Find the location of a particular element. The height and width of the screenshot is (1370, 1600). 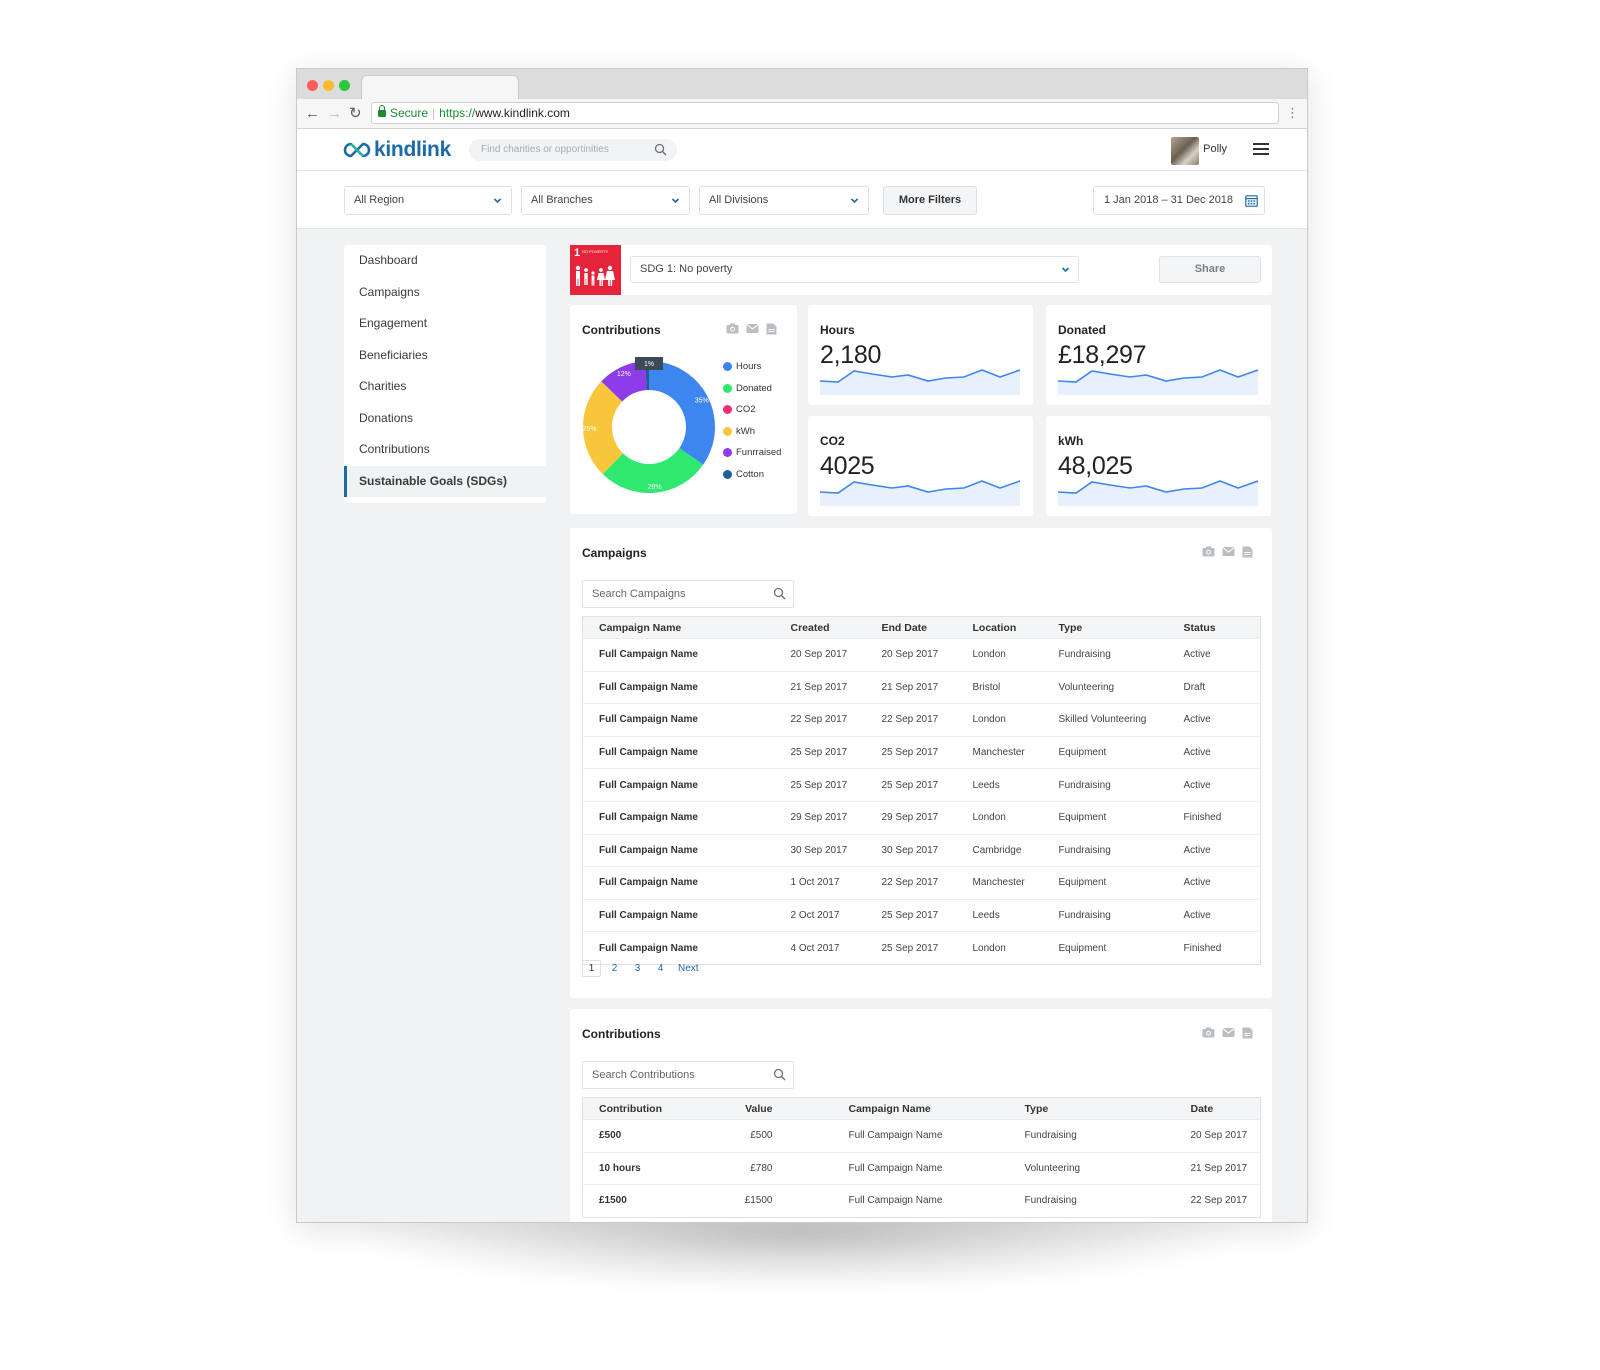

column-header: Contribution is located at coordinates (647, 1108).